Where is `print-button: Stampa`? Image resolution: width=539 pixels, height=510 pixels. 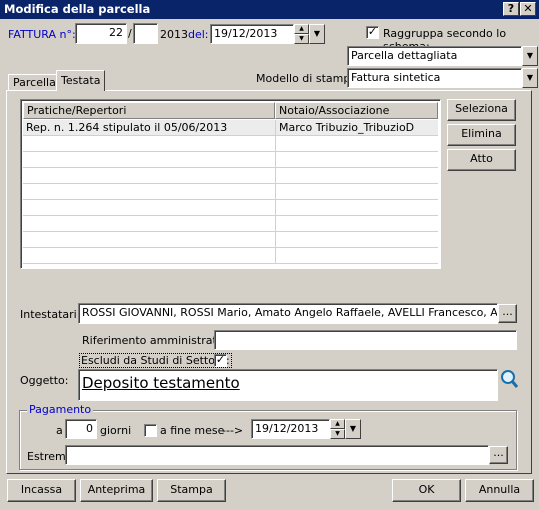
print-button: Stampa is located at coordinates (191, 490).